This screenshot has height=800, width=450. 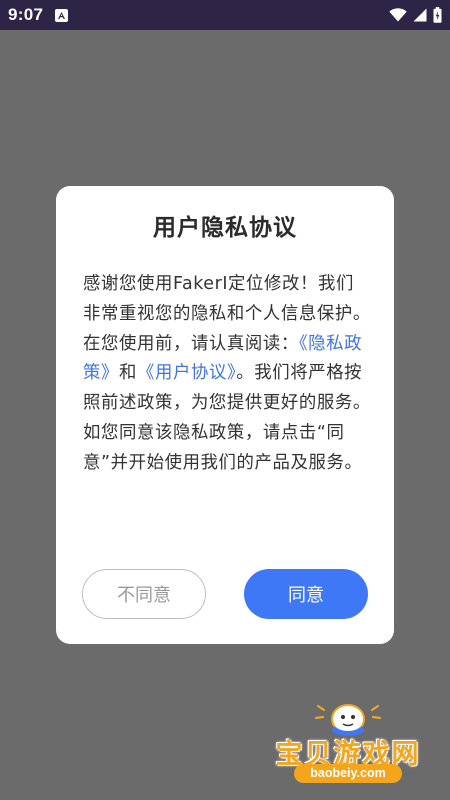 What do you see at coordinates (127, 373) in the screenshot?
I see `body-text-and: 和` at bounding box center [127, 373].